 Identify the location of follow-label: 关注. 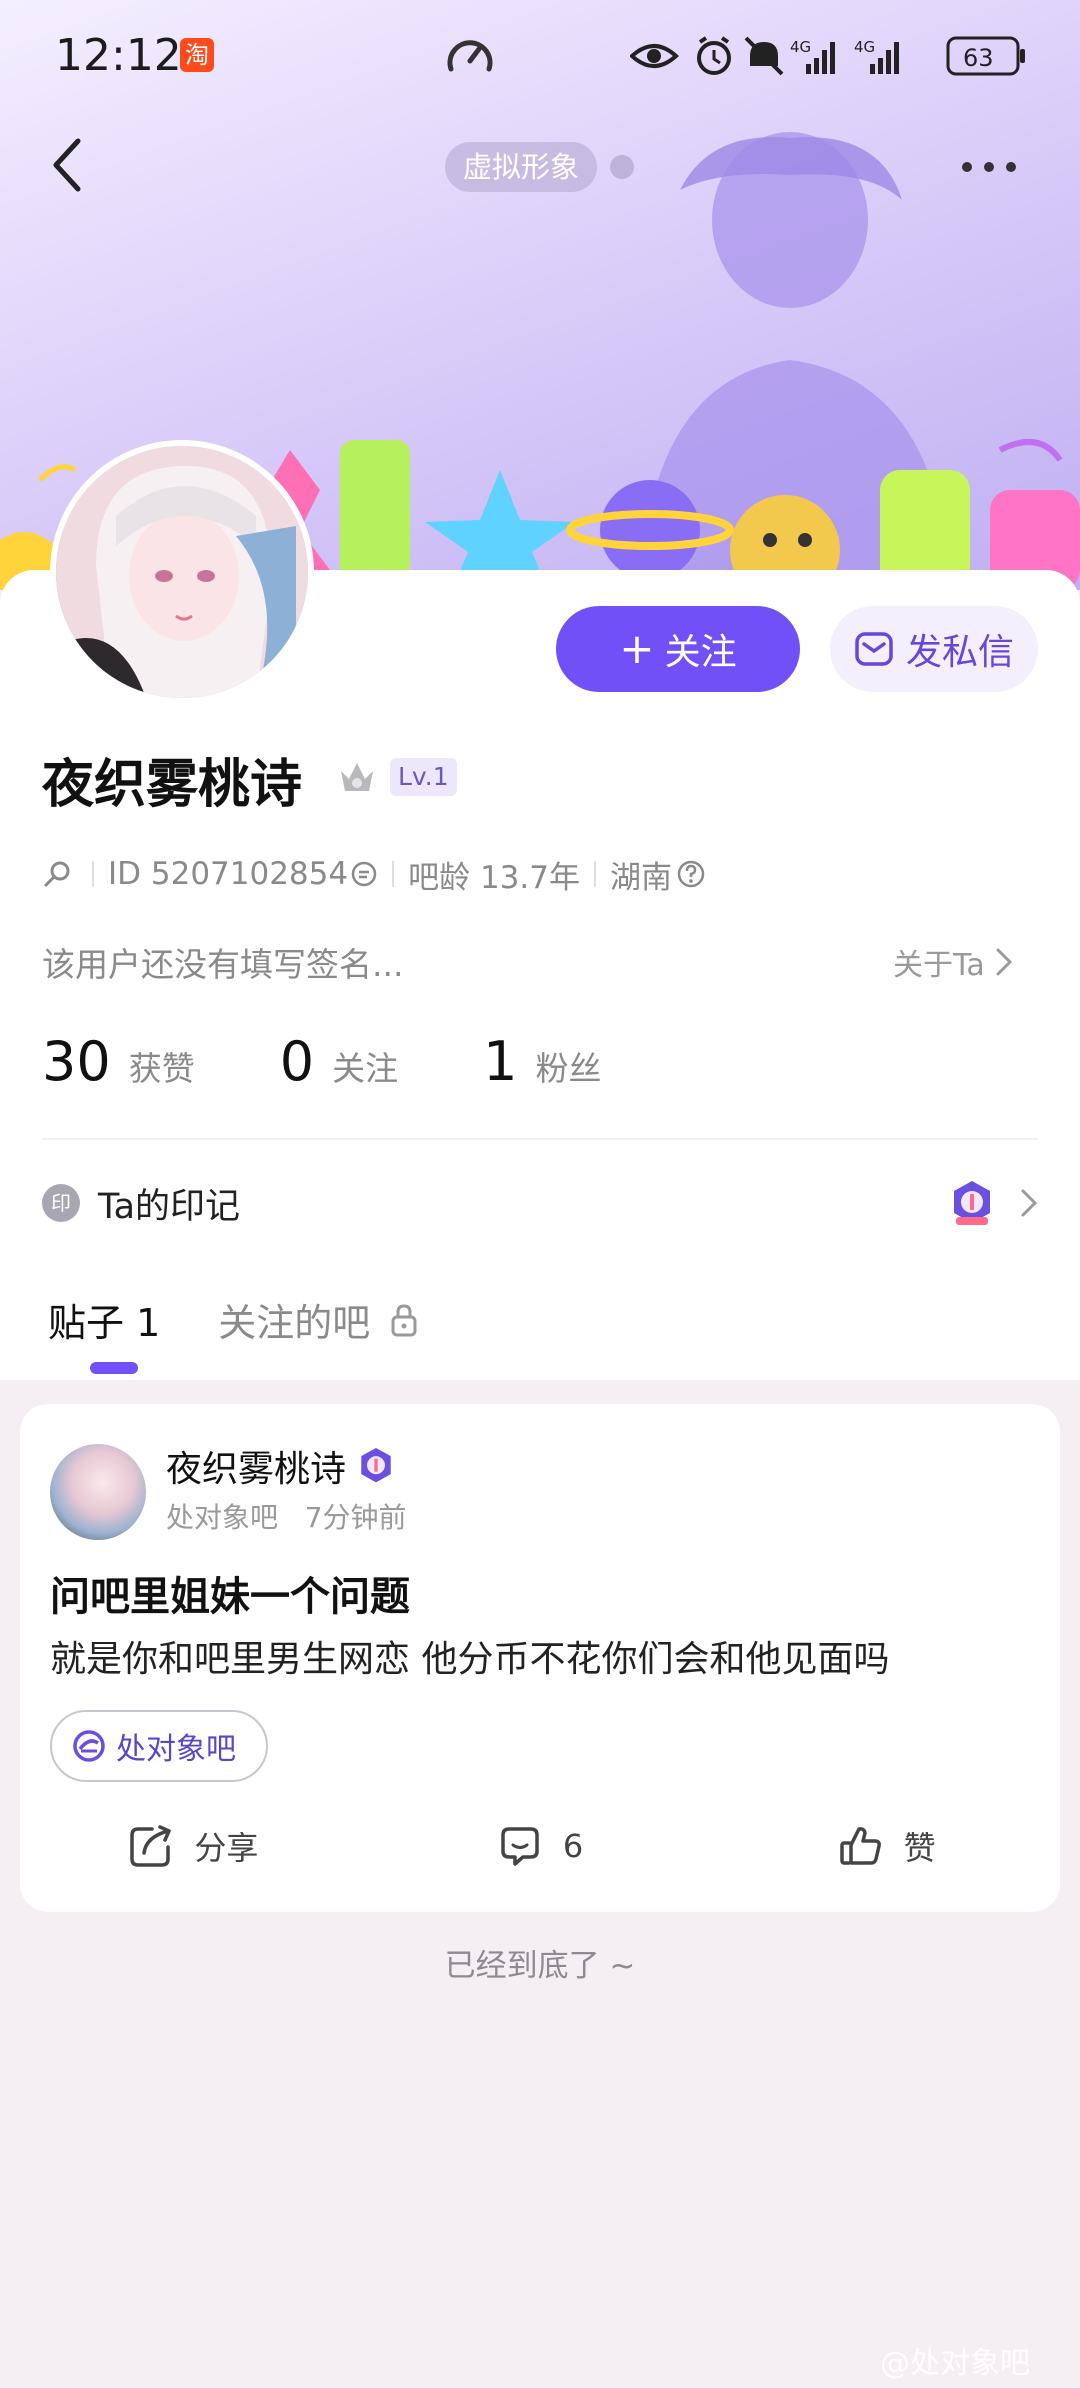
(700, 652).